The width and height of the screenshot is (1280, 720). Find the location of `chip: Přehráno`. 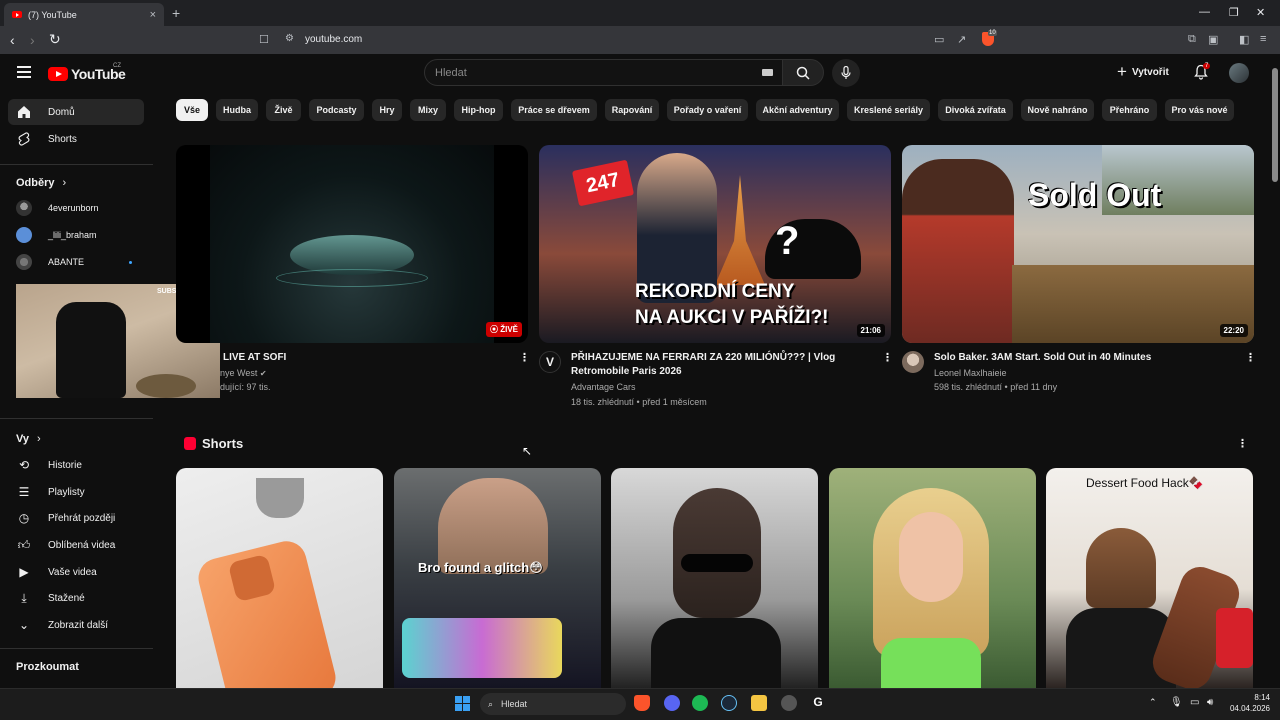

chip: Přehráno is located at coordinates (1129, 110).